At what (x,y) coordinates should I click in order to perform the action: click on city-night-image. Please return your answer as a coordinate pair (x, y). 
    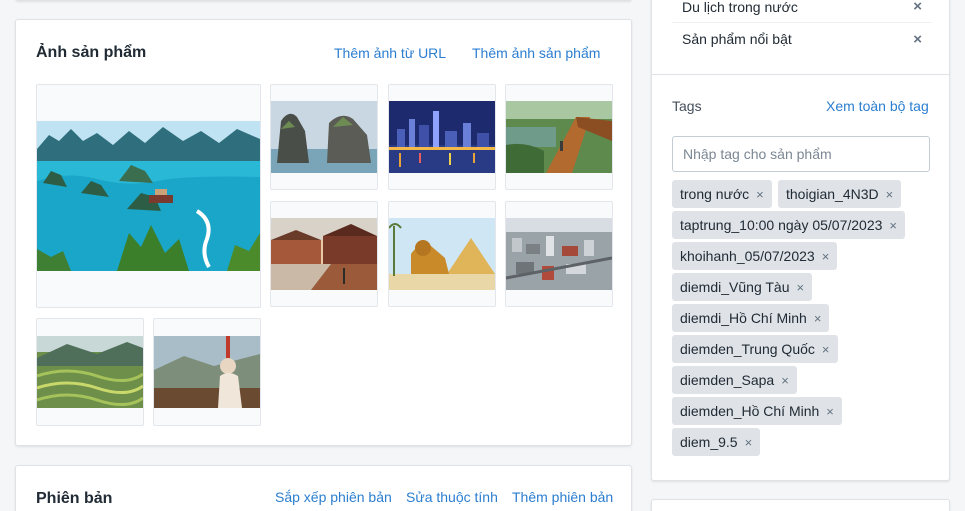
    Looking at the image, I should click on (442, 137).